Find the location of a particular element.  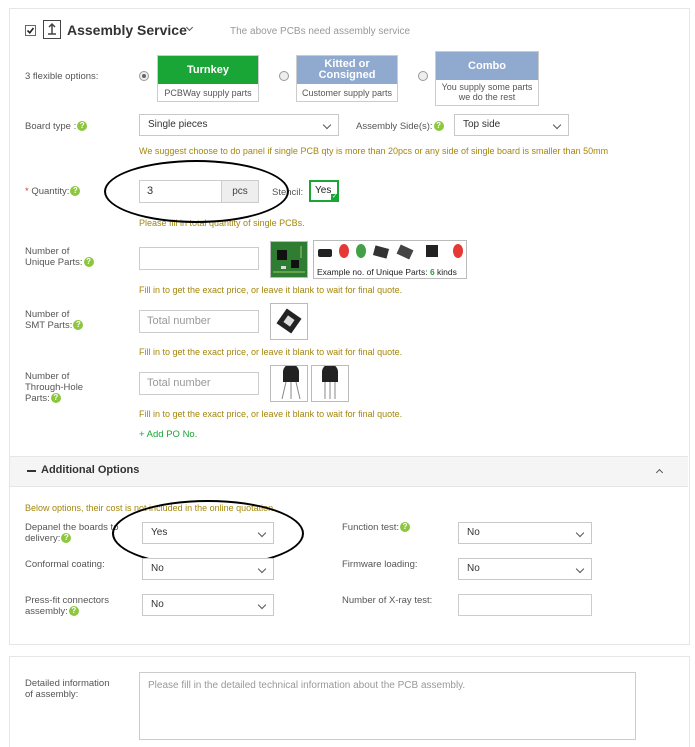

assembly-icon is located at coordinates (52, 29).